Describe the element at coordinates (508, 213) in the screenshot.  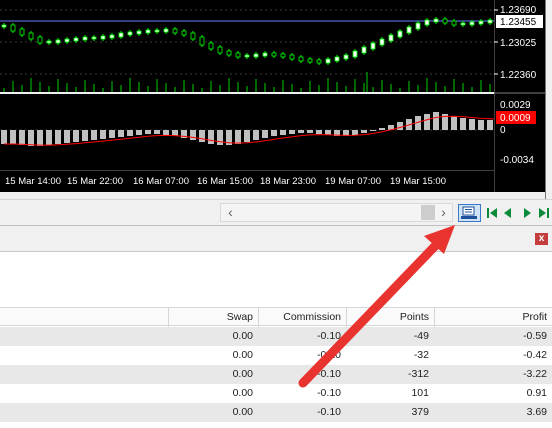
I see `scroll-left-icon` at that location.